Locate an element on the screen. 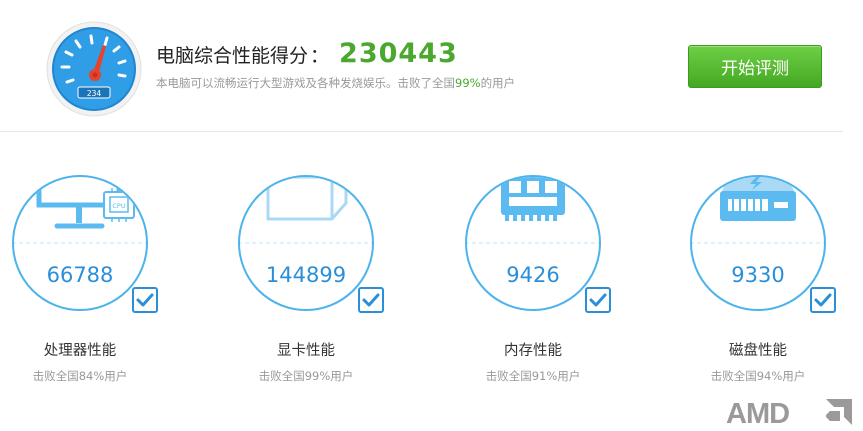  cpu-score: 66788 is located at coordinates (80, 275).